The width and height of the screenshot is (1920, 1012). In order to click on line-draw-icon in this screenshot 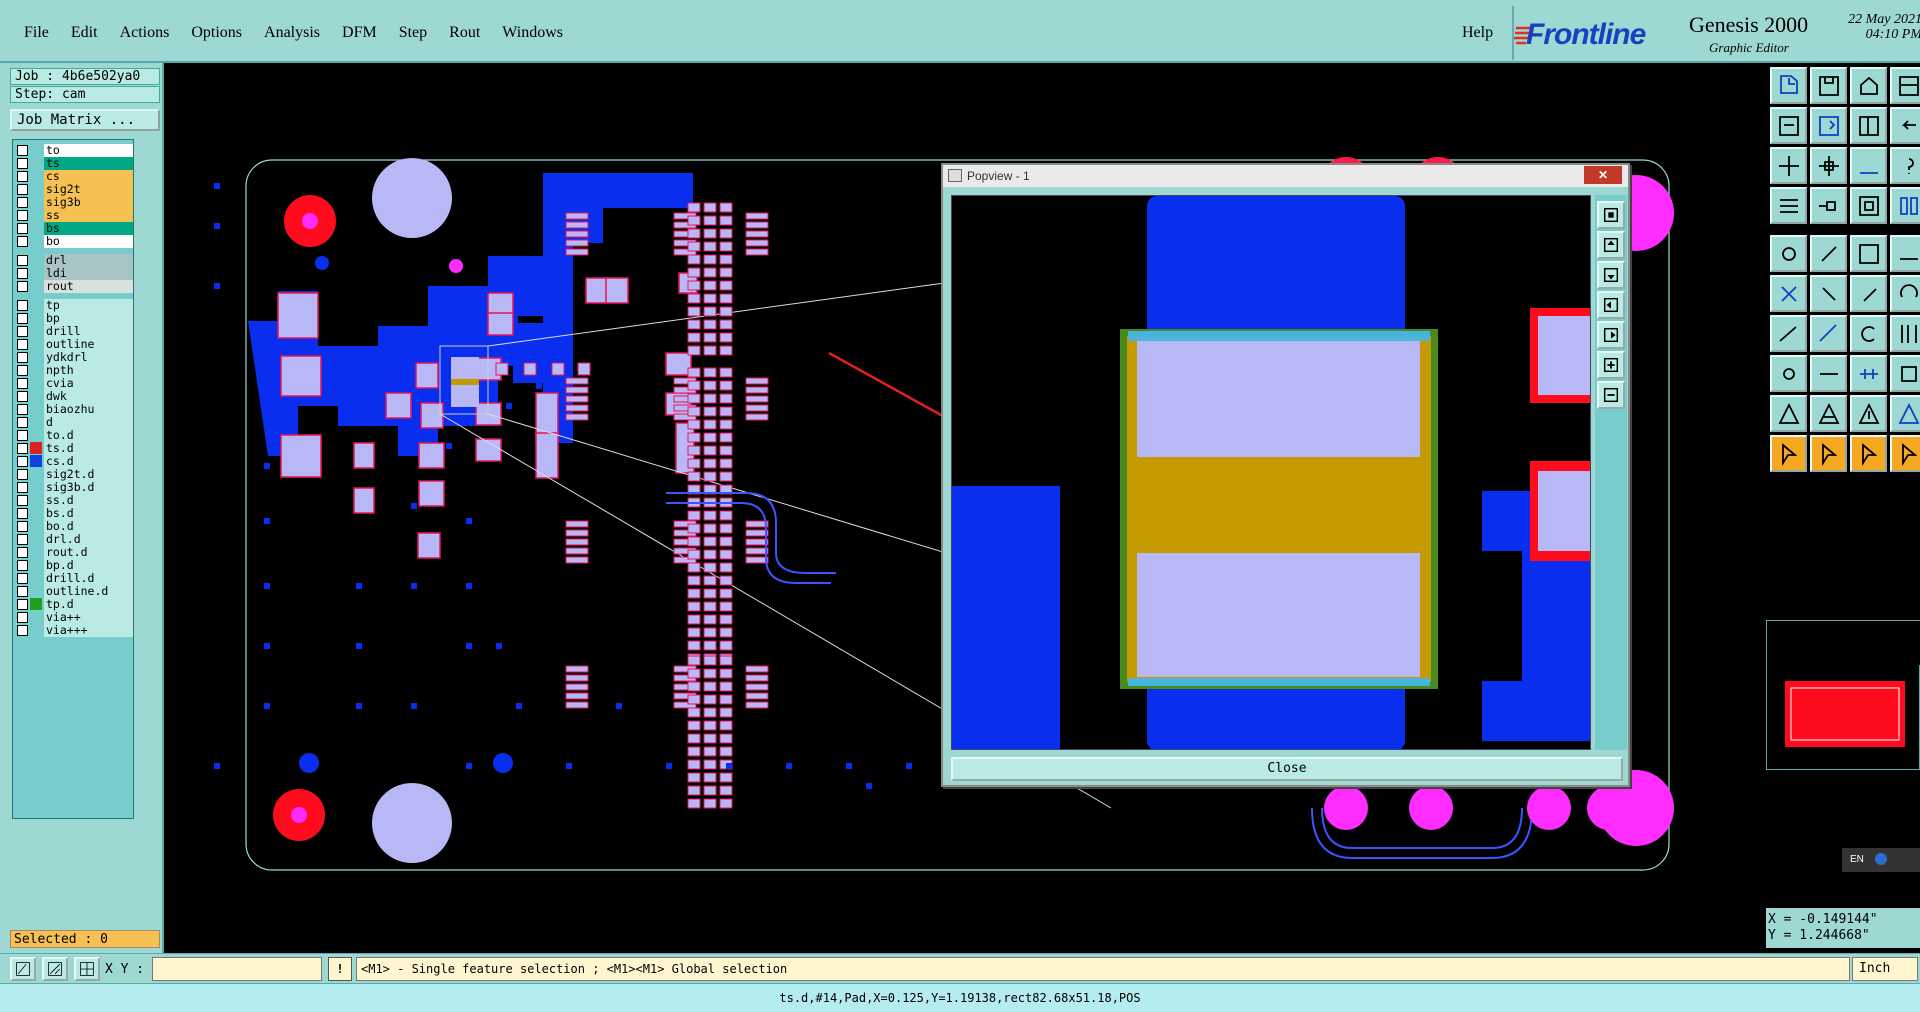, I will do `click(1828, 333)`.